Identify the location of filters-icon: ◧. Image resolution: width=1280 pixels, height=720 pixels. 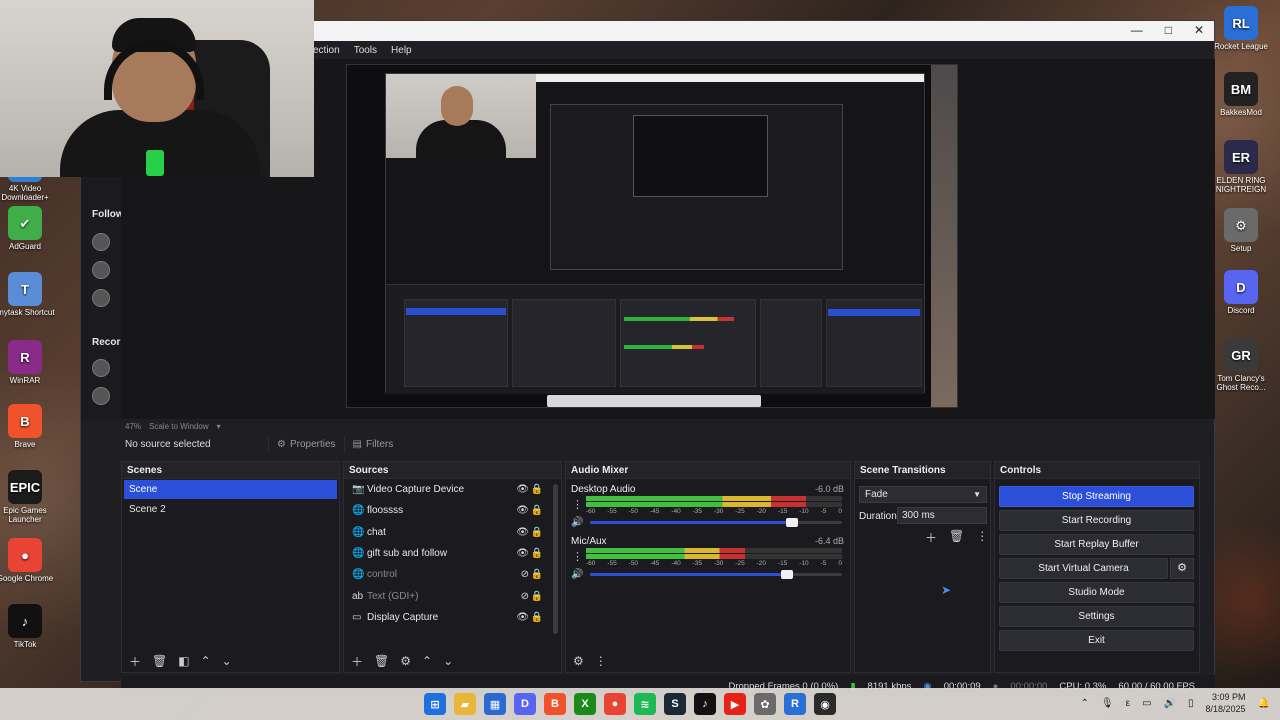
(183, 661).